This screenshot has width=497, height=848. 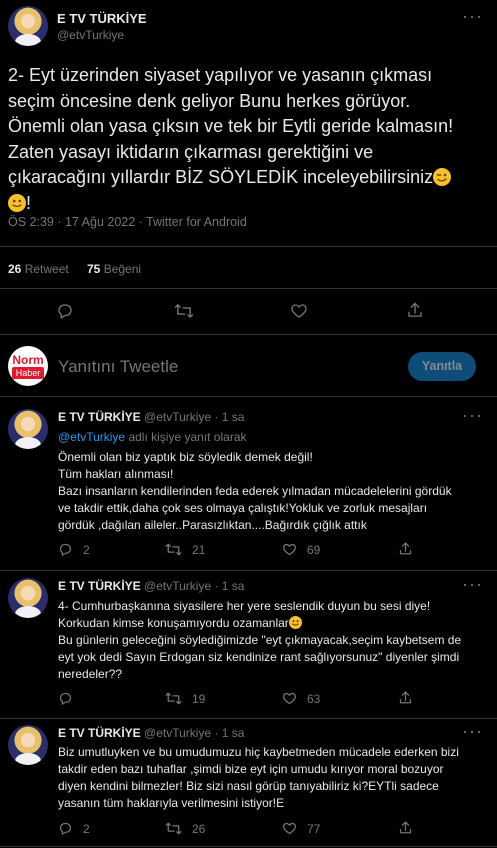 What do you see at coordinates (86, 828) in the screenshot?
I see `reply-count: 2` at bounding box center [86, 828].